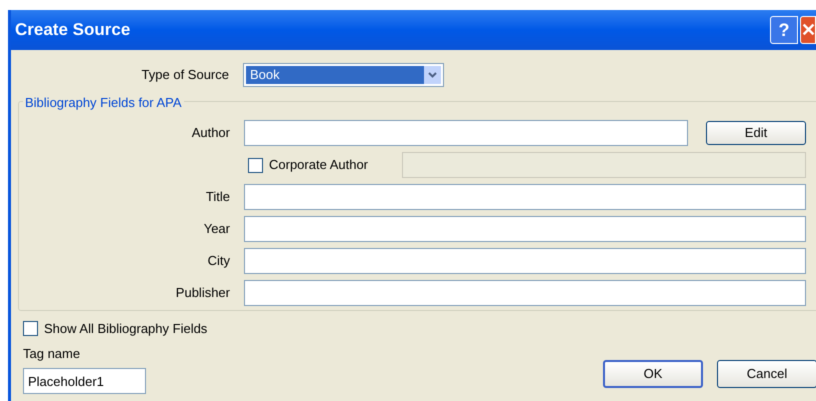 The height and width of the screenshot is (401, 816). I want to click on help-button: ?, so click(784, 30).